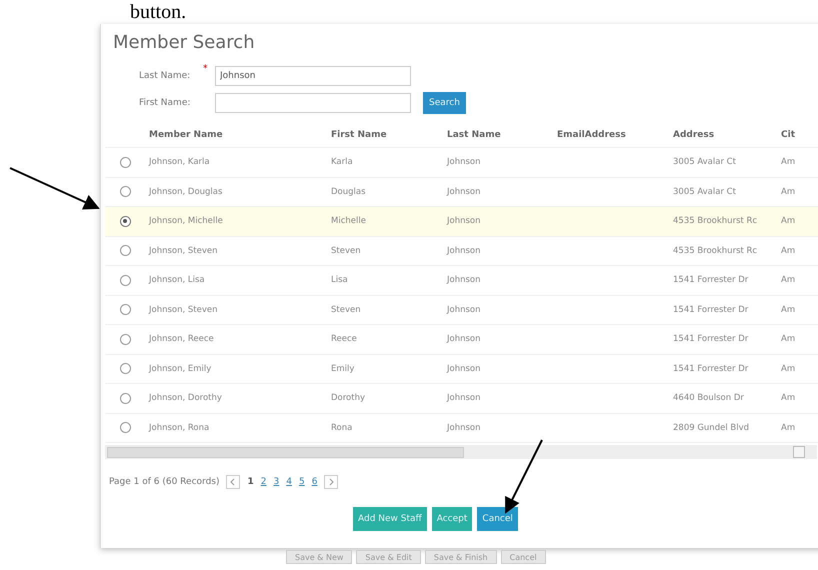 This screenshot has height=570, width=818. I want to click on background-button: Save & New, so click(319, 557).